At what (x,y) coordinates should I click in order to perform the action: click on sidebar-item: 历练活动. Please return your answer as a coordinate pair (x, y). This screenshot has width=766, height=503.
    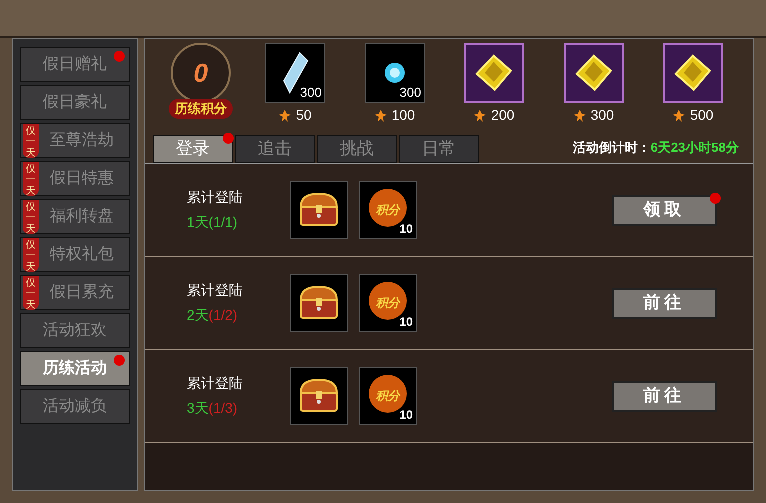
    Looking at the image, I should click on (75, 368).